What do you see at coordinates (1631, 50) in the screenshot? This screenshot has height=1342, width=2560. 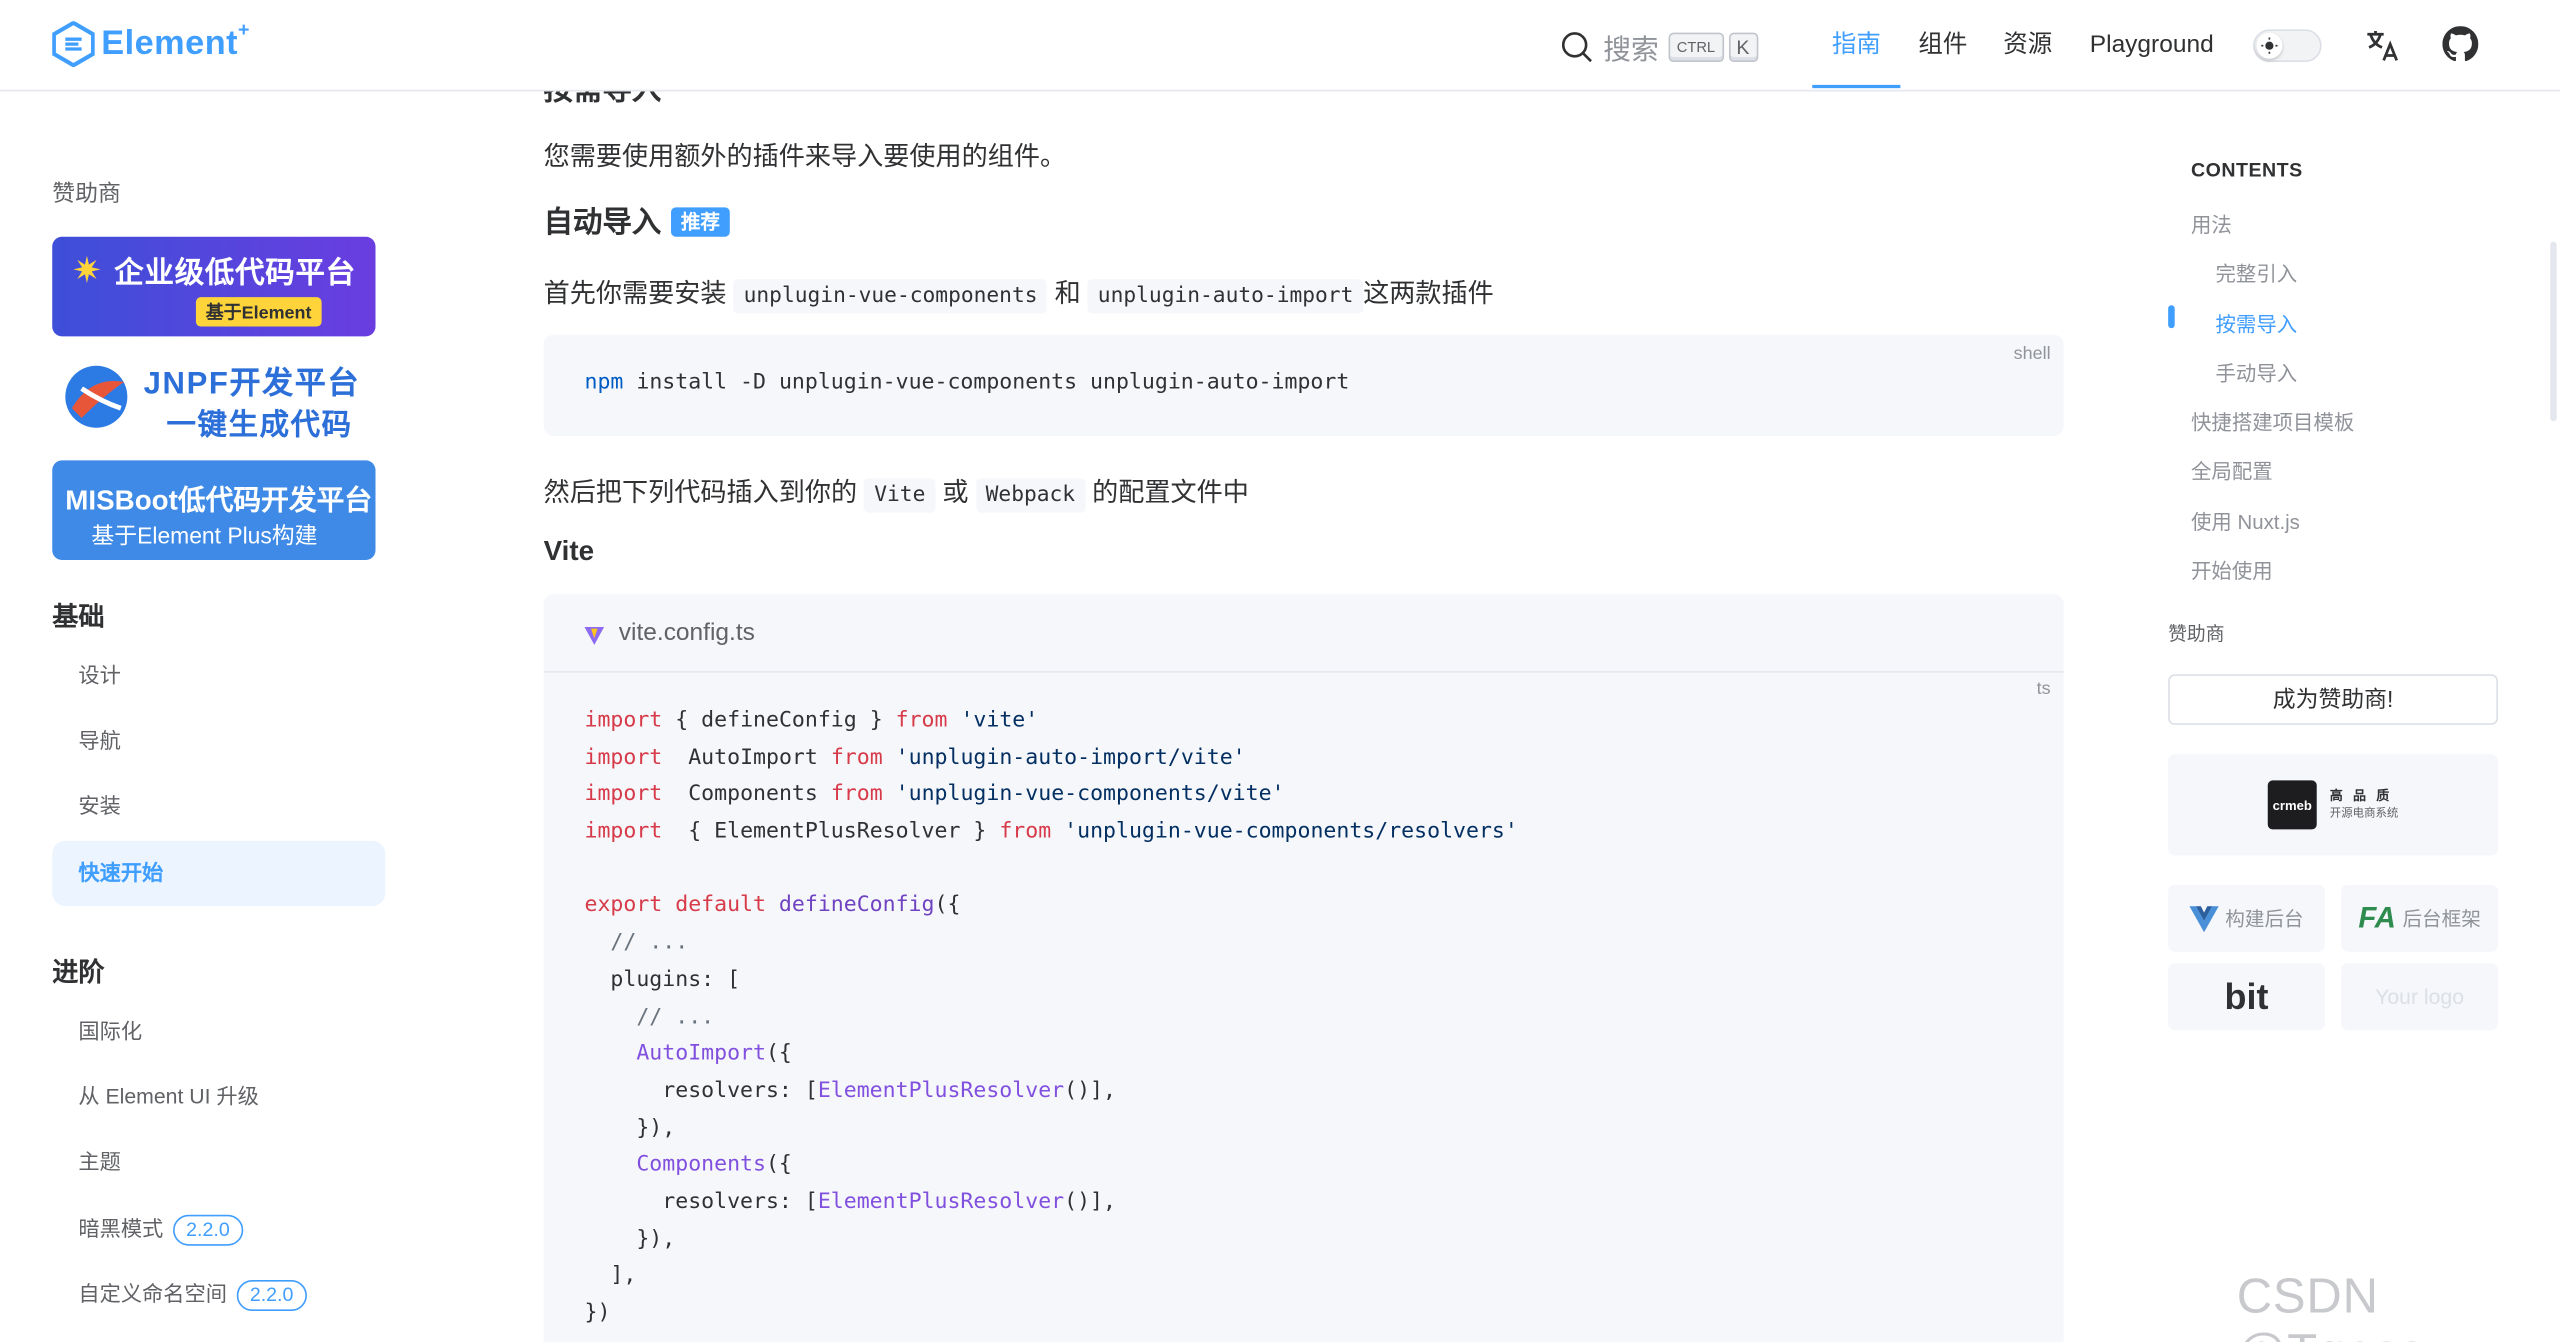 I see `search-label: 搜索` at bounding box center [1631, 50].